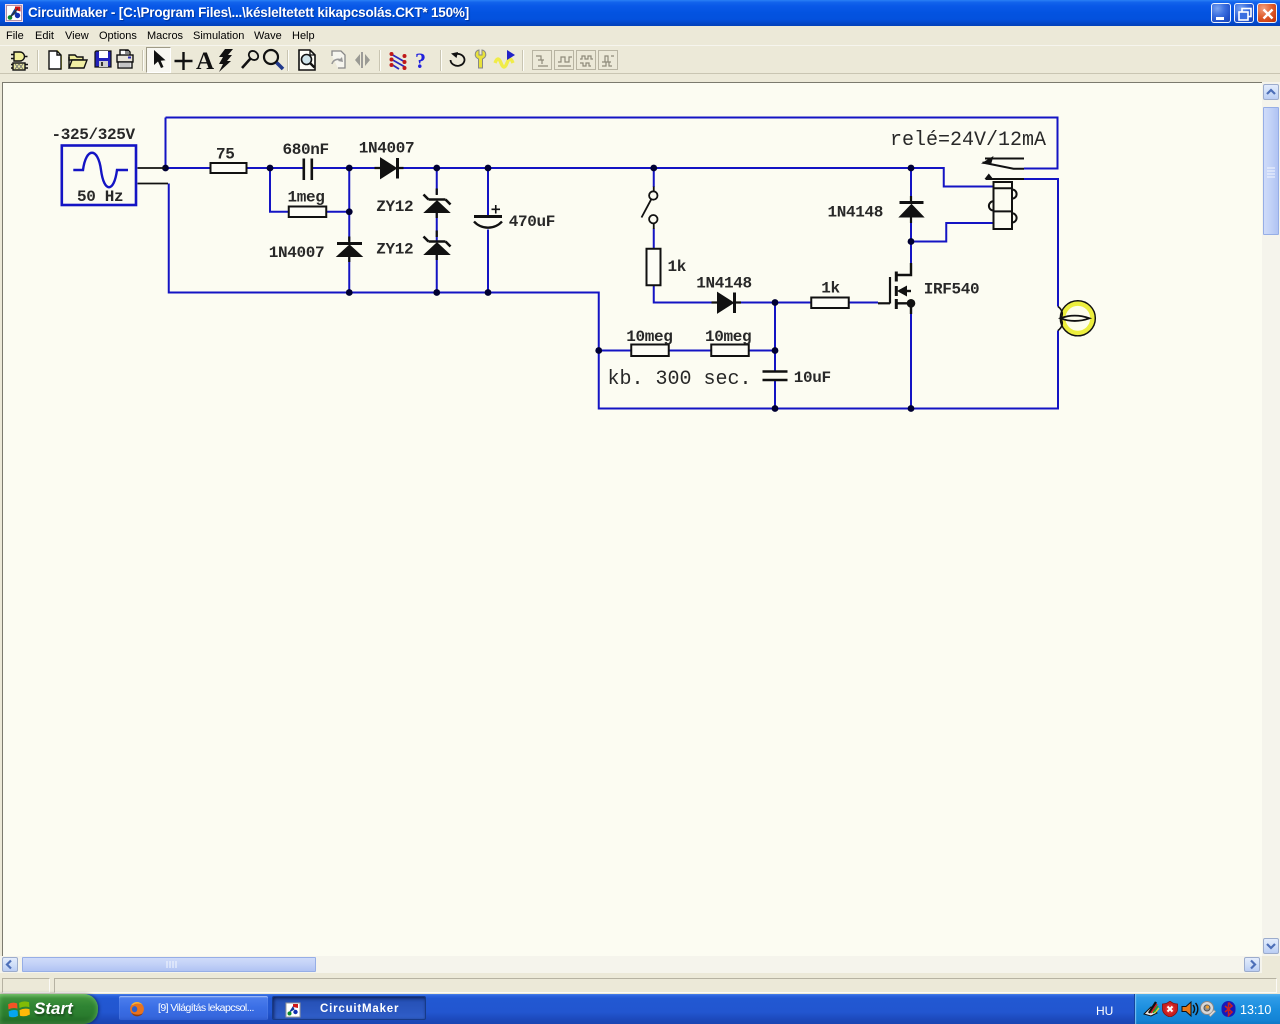 This screenshot has width=1280, height=1024. Describe the element at coordinates (225, 155) in the screenshot. I see `svg-text: 75` at that location.